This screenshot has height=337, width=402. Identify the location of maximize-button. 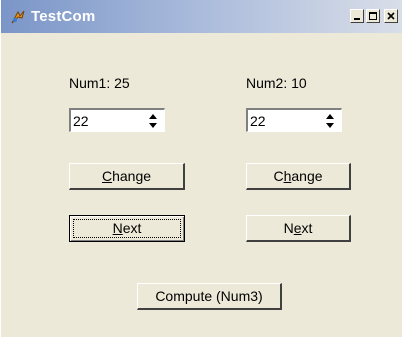
(373, 16).